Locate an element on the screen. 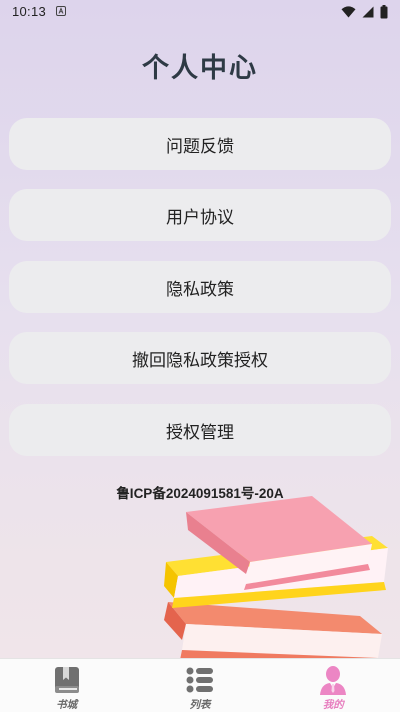  nav-label-bookstore: 书城 is located at coordinates (67, 705).